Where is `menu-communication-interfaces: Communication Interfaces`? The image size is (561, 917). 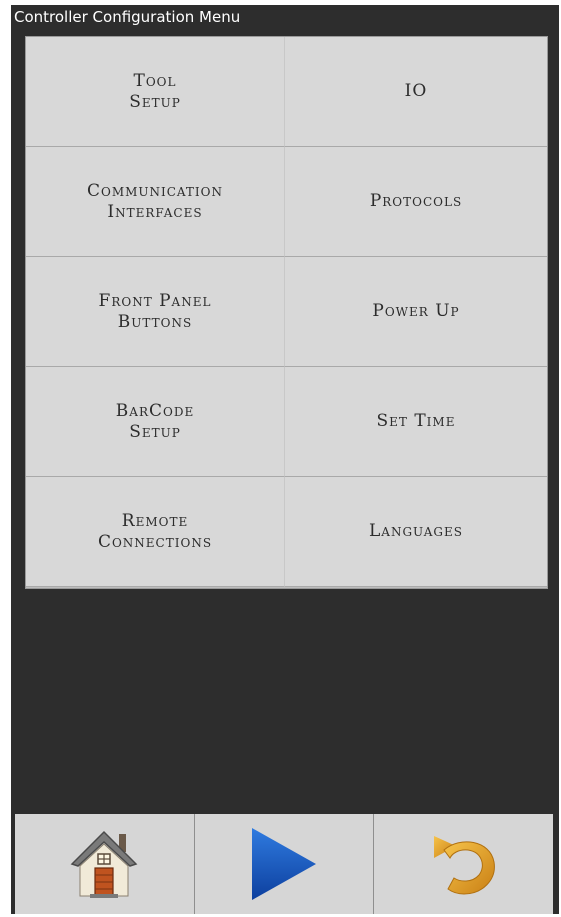 menu-communication-interfaces: Communication Interfaces is located at coordinates (155, 202).